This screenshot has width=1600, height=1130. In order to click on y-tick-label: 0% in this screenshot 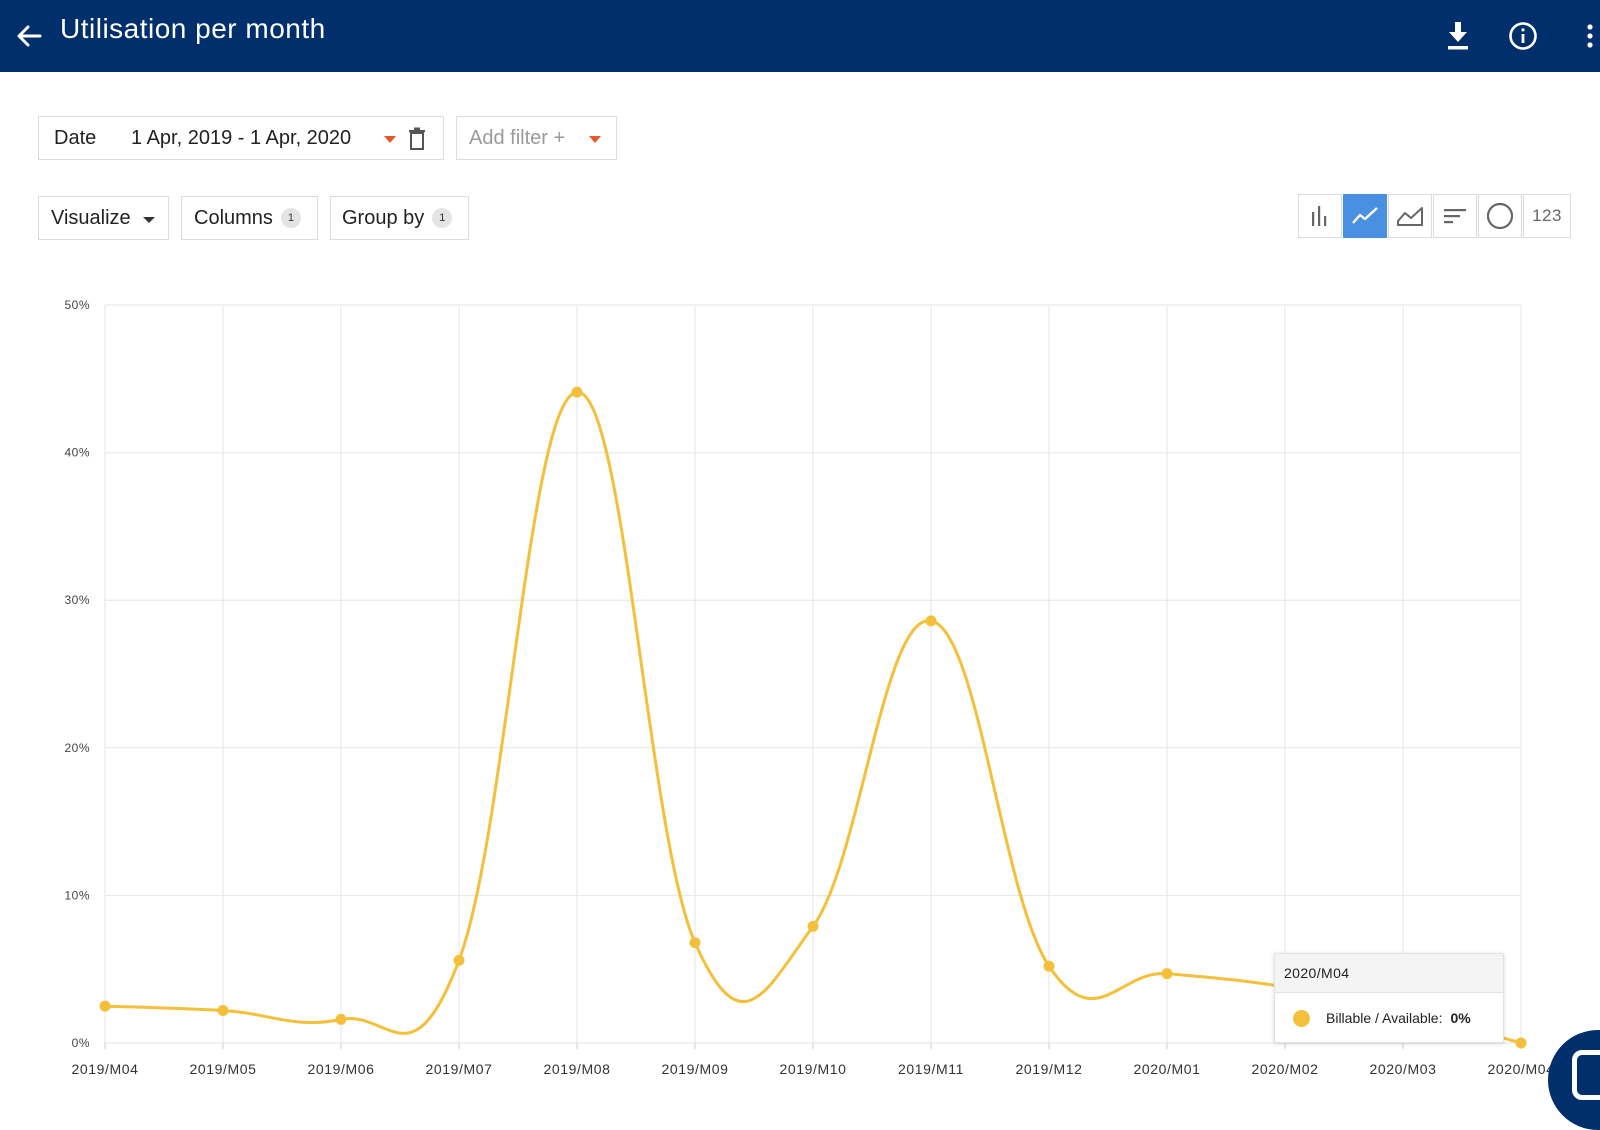, I will do `click(81, 1043)`.